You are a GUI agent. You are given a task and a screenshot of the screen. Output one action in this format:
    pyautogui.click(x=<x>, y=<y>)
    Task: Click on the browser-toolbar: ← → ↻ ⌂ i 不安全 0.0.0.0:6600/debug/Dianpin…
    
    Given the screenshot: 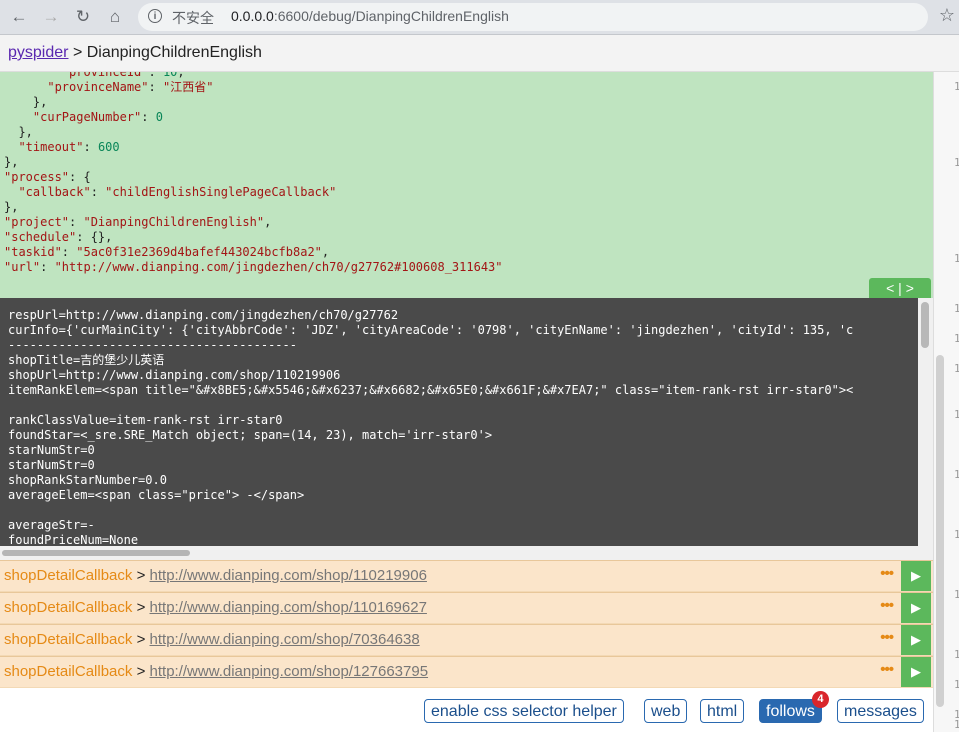 What is the action you would take?
    pyautogui.click(x=479, y=17)
    